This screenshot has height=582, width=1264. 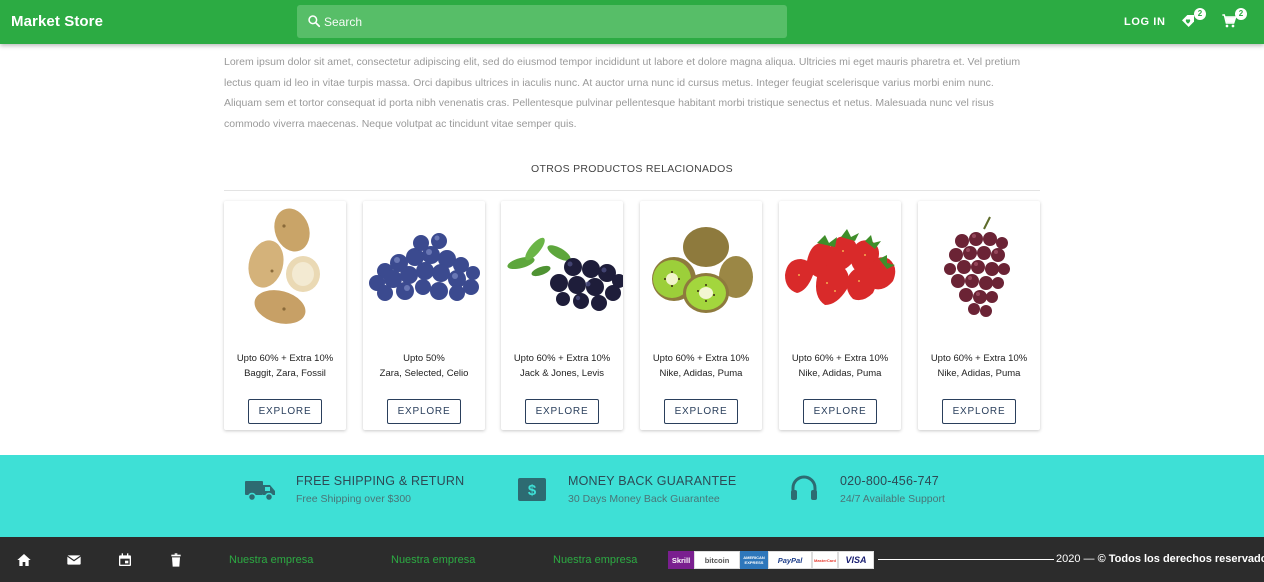 What do you see at coordinates (24, 560) in the screenshot?
I see `home-icon` at bounding box center [24, 560].